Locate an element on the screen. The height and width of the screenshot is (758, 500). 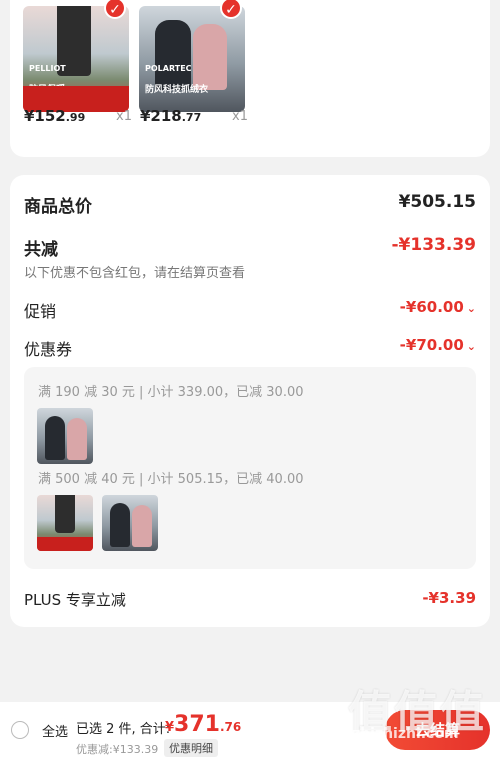
watermark-url: zhizhizhi.com is located at coordinates (405, 734).